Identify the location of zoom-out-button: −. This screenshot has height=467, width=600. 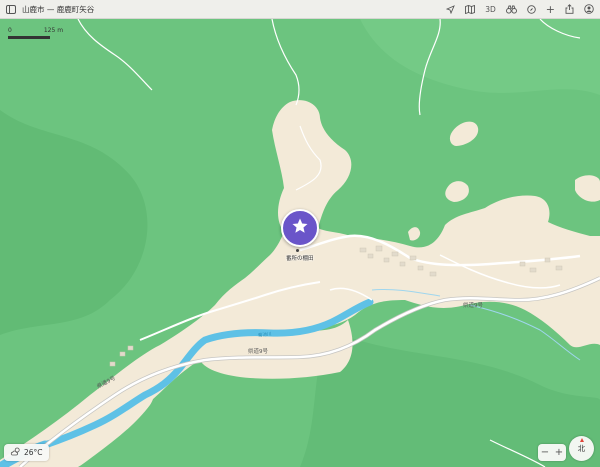
(545, 452).